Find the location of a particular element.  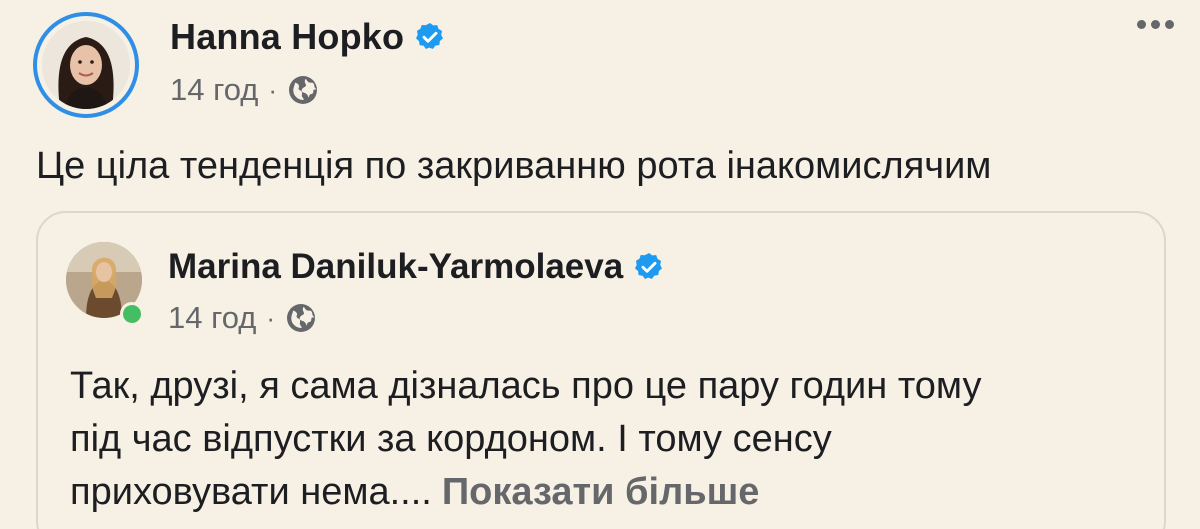

more-options-button is located at coordinates (1155, 24).